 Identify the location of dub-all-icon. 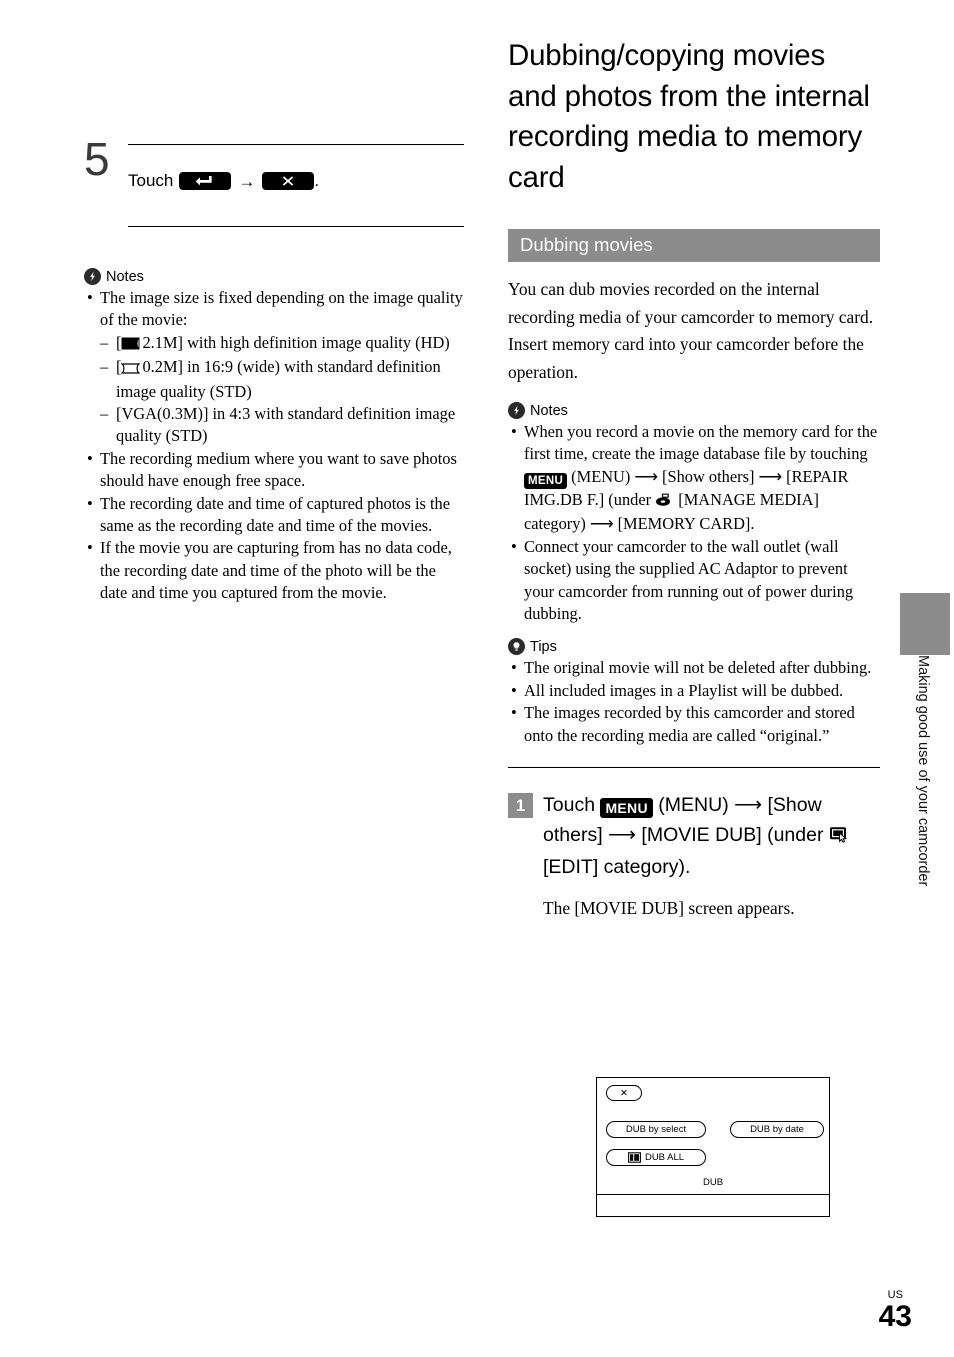
(634, 1157).